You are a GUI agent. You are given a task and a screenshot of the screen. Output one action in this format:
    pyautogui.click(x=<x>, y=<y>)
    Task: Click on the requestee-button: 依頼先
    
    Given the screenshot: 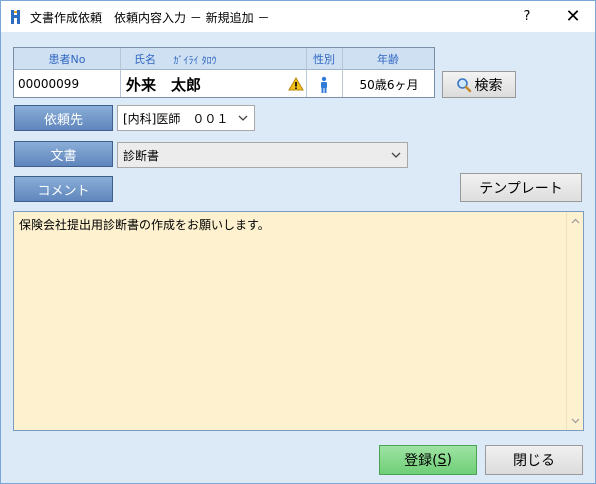 What is the action you would take?
    pyautogui.click(x=63, y=118)
    